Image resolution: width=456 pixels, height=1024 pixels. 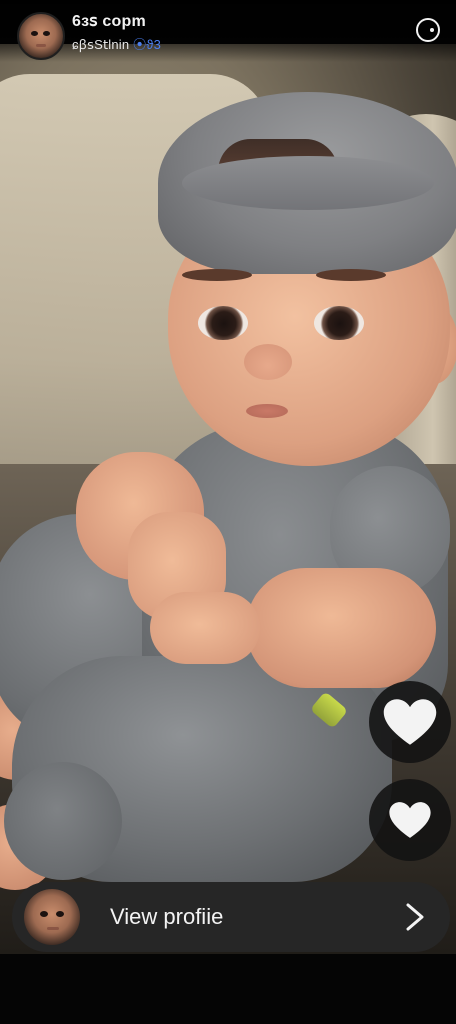 What do you see at coordinates (228, 31) in the screenshot?
I see `story-header: 6ɜ𝗌 copm ɕꞵ𝗌S𝗍lnin ⦿ϑ3` at bounding box center [228, 31].